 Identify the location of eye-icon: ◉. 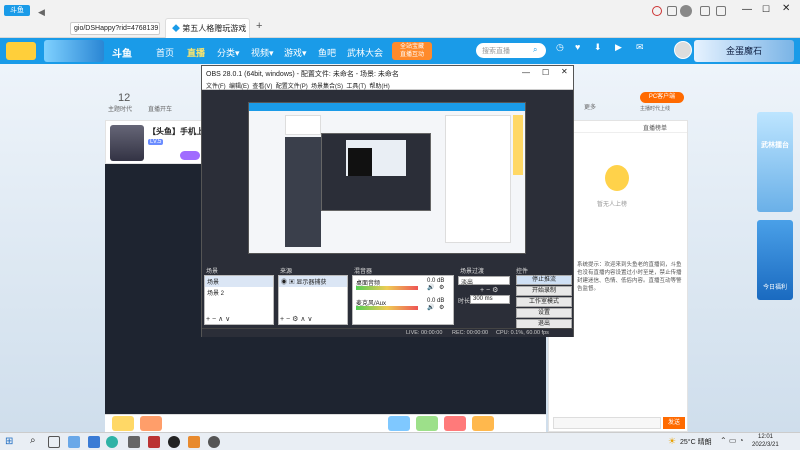
(284, 283).